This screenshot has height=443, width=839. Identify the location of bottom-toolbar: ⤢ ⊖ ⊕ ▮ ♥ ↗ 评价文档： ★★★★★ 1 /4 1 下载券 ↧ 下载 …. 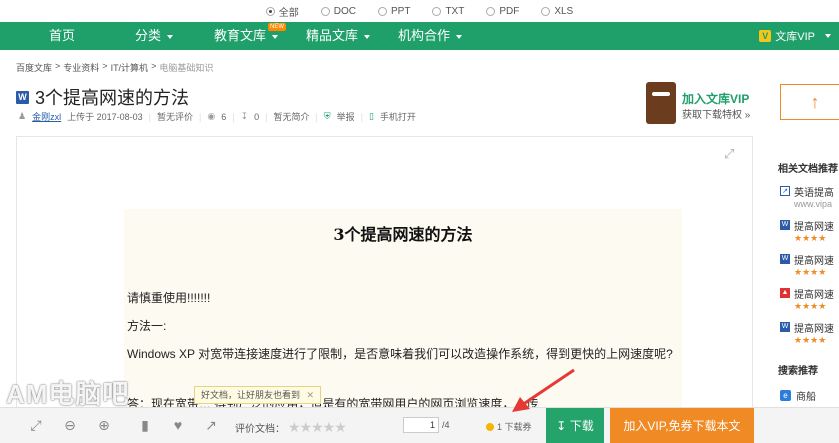
(419, 425).